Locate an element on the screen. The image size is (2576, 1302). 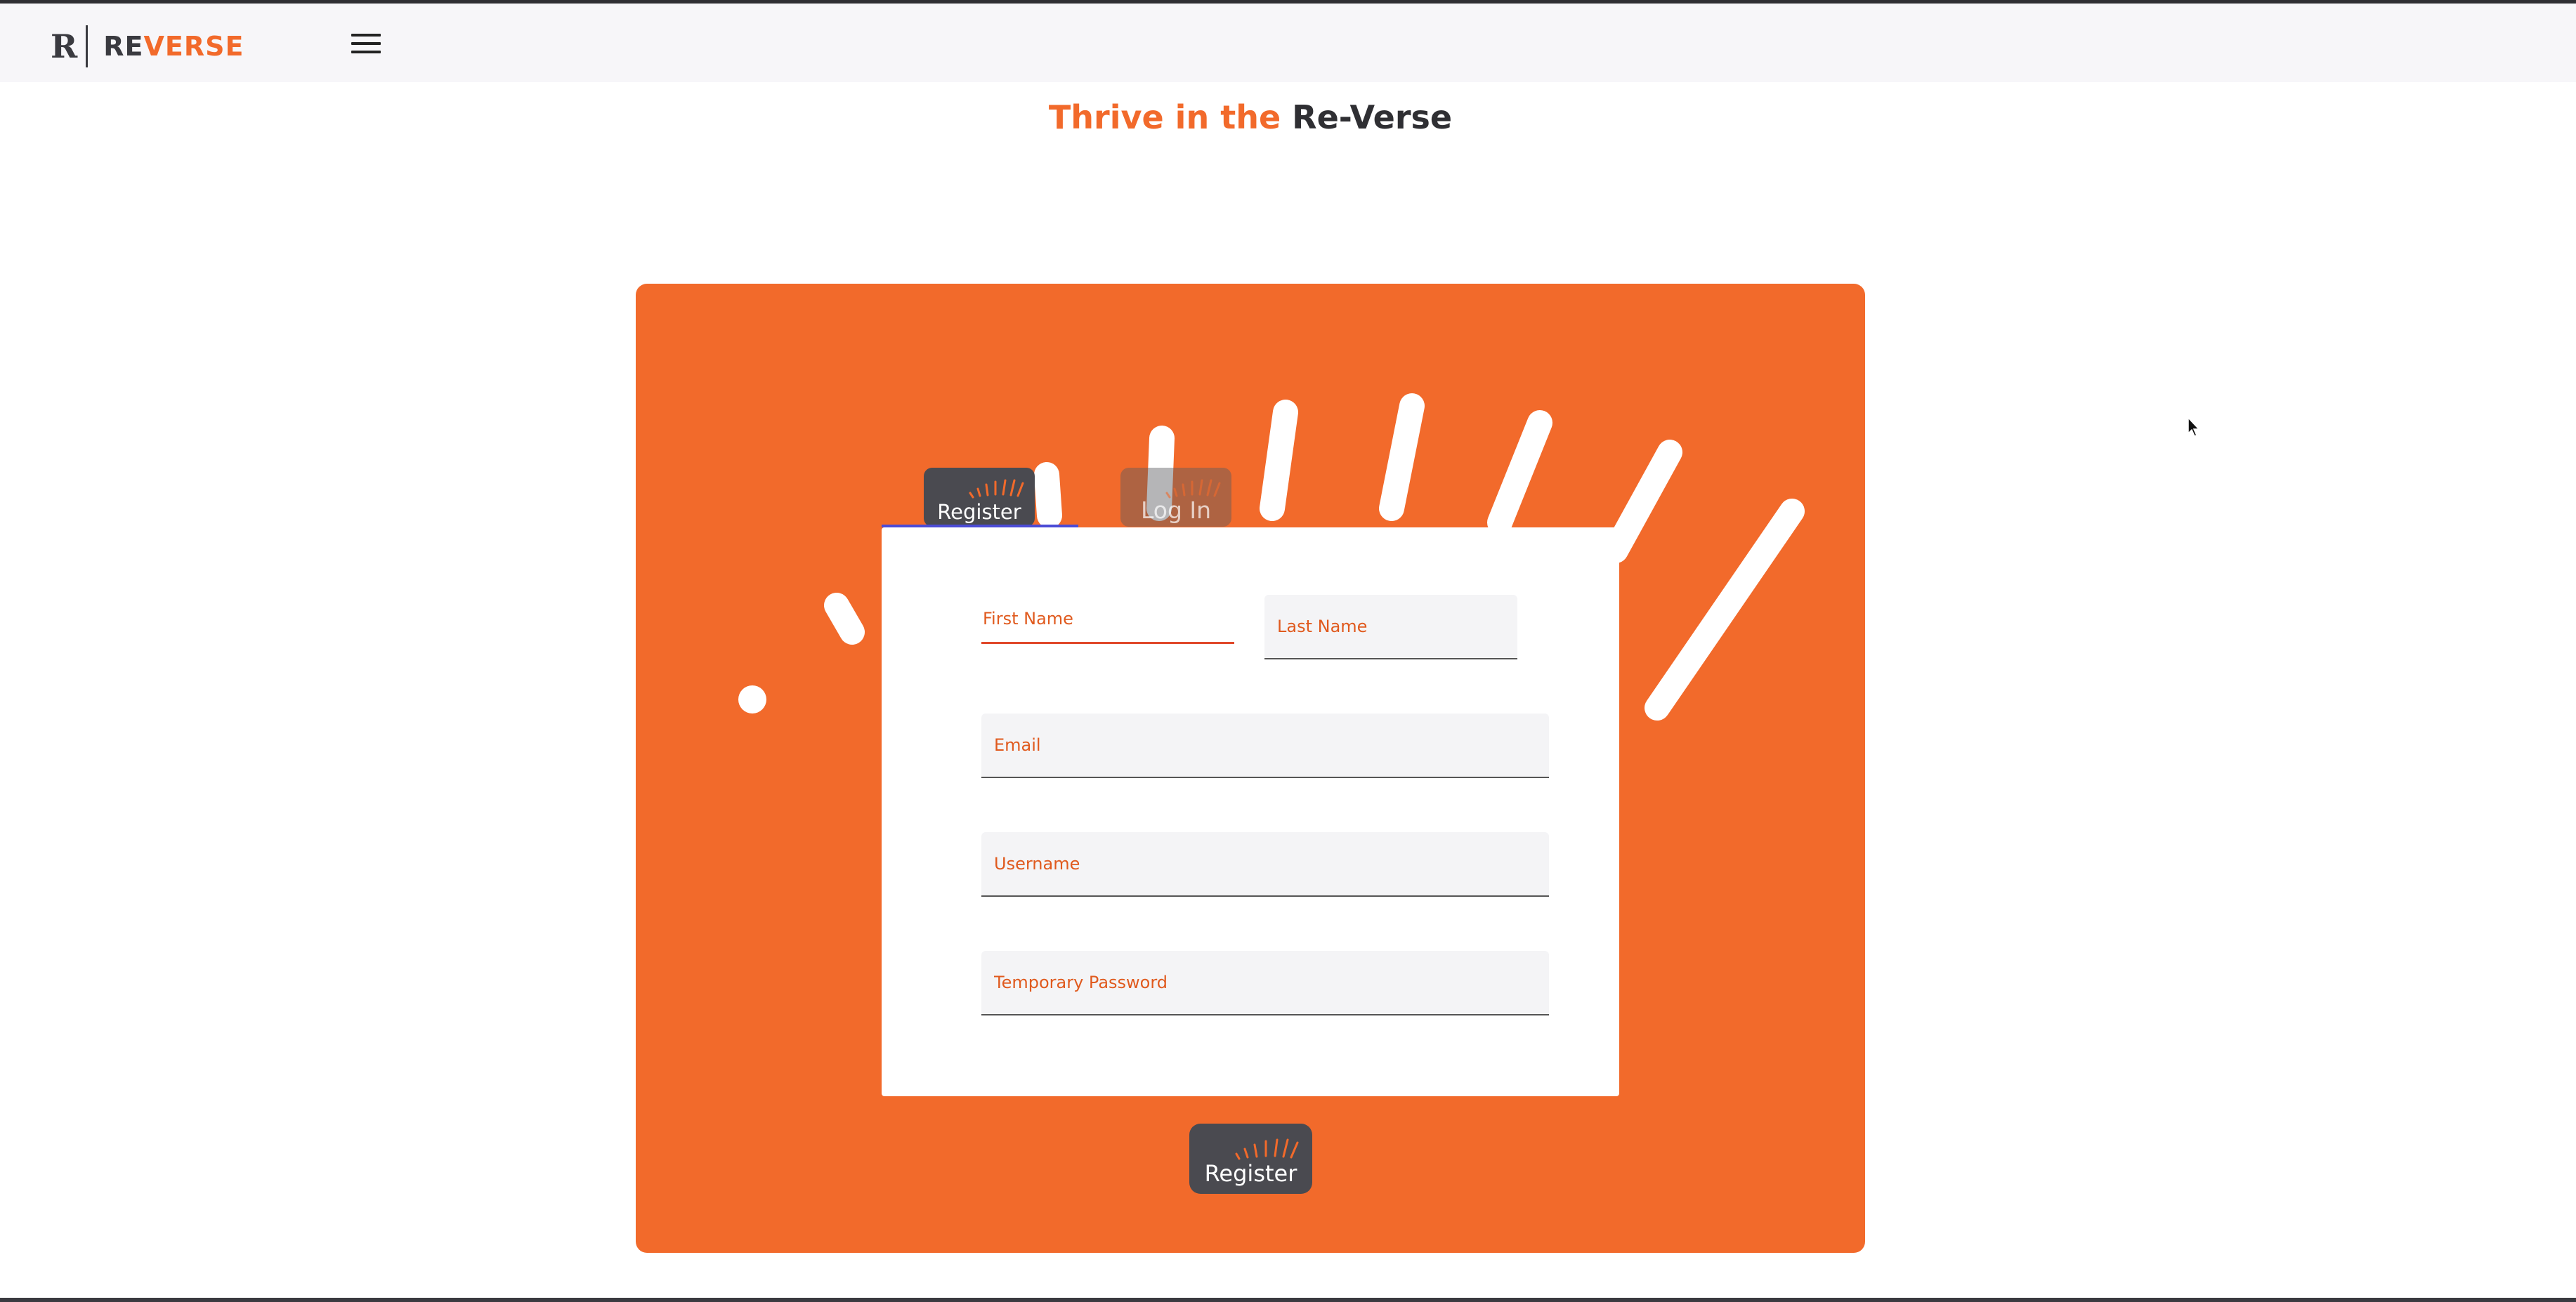
logo-divider is located at coordinates (88, 46).